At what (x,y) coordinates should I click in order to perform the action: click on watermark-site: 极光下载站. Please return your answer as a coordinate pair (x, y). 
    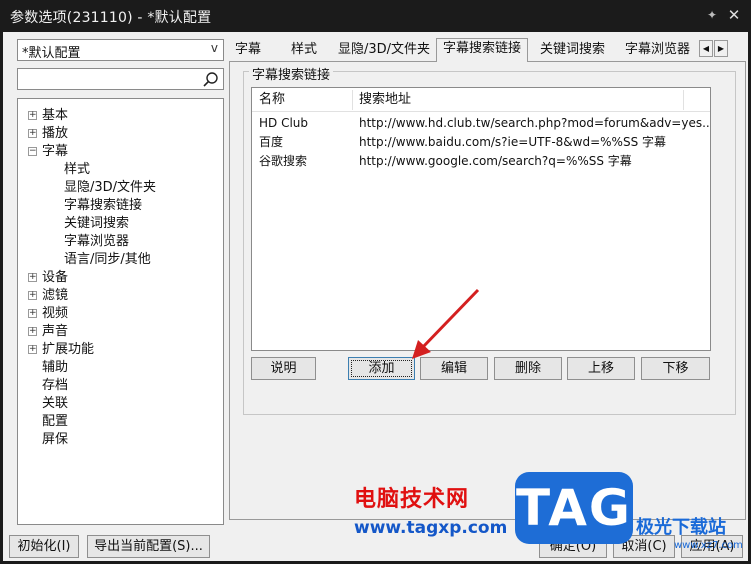
    Looking at the image, I should click on (681, 527).